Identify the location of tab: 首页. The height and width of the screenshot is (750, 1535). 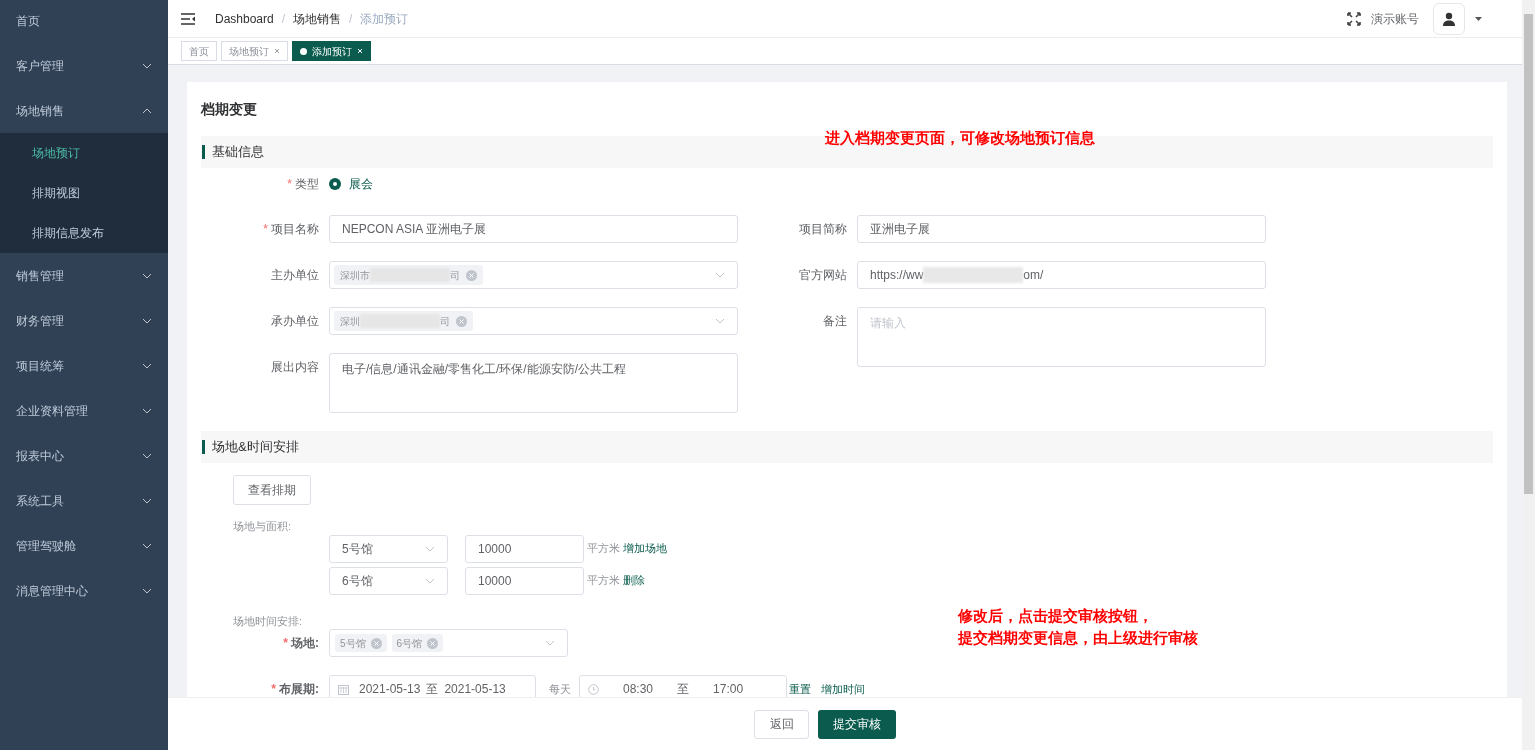
(199, 51).